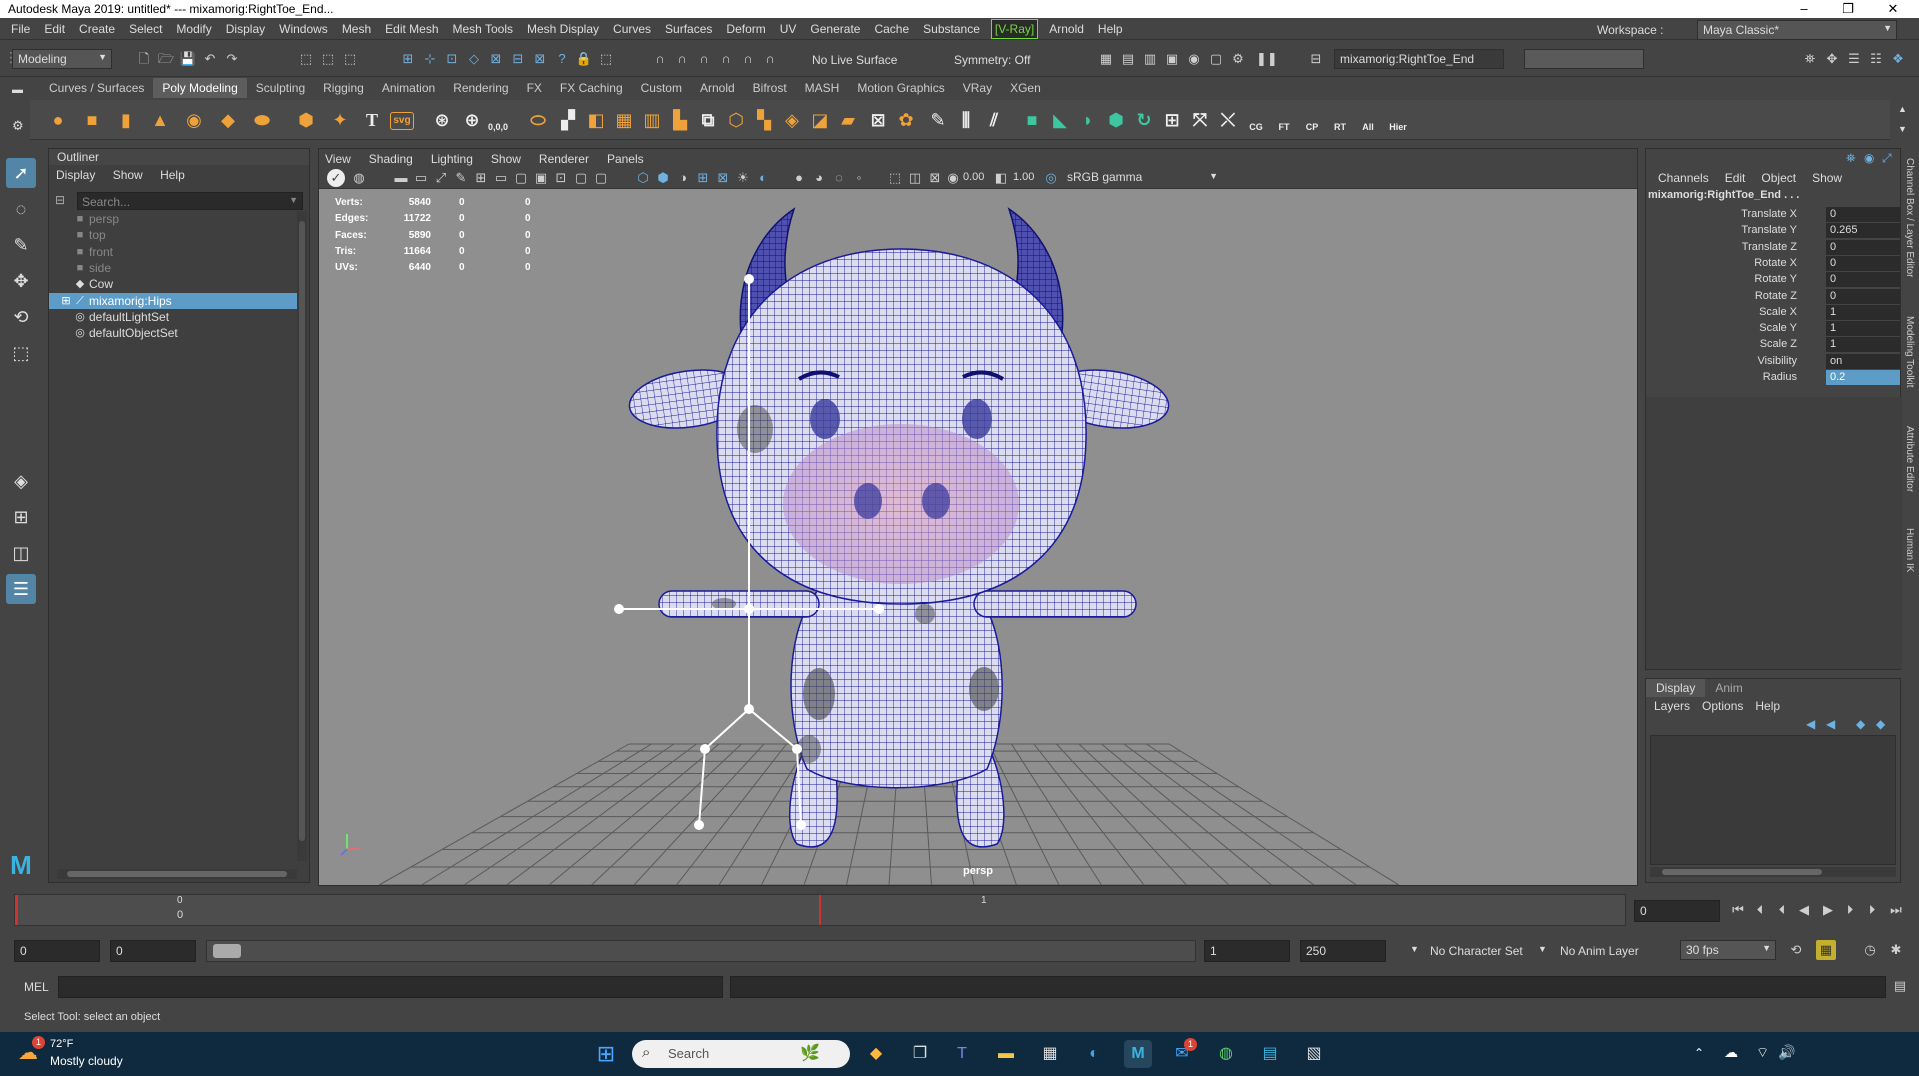 The image size is (1919, 1076). I want to click on loop-icon: ⟲, so click(1796, 950).